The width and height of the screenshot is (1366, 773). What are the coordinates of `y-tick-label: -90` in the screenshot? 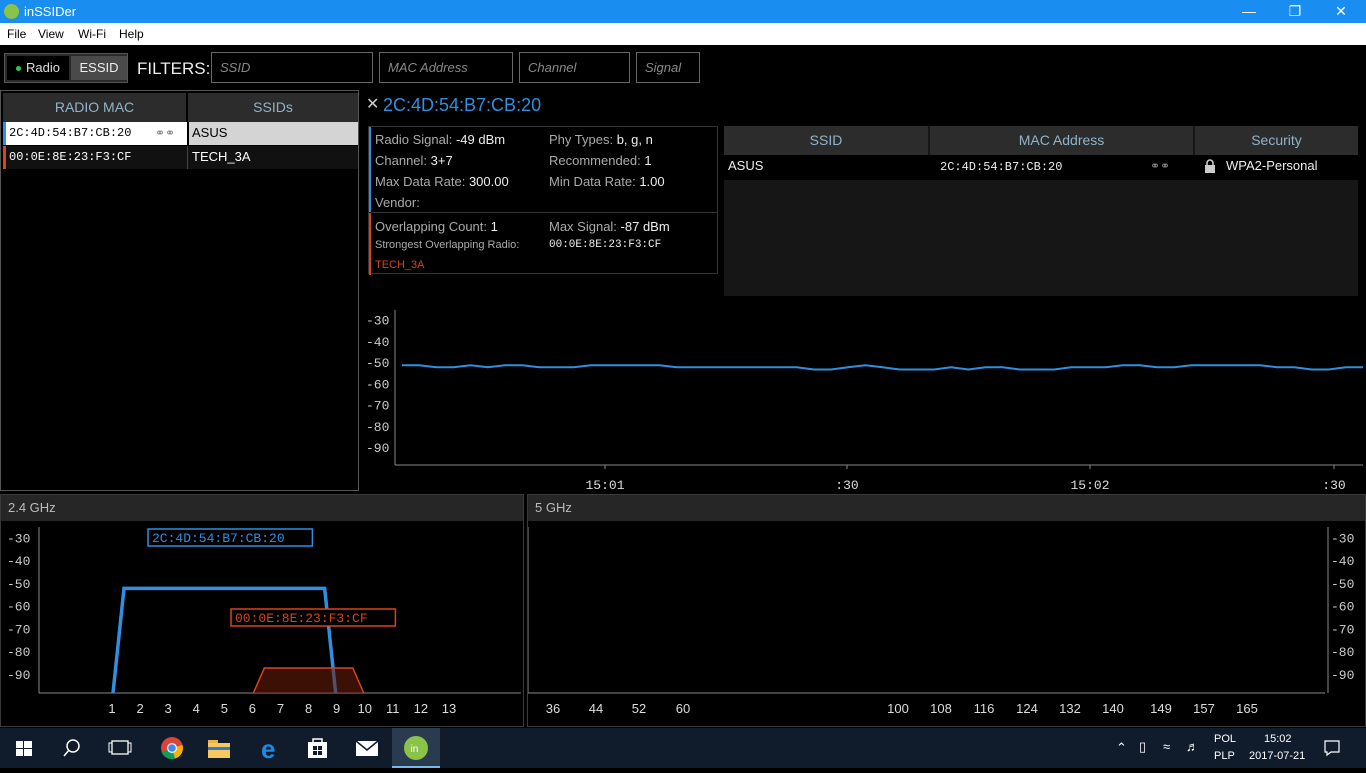 It's located at (1342, 675).